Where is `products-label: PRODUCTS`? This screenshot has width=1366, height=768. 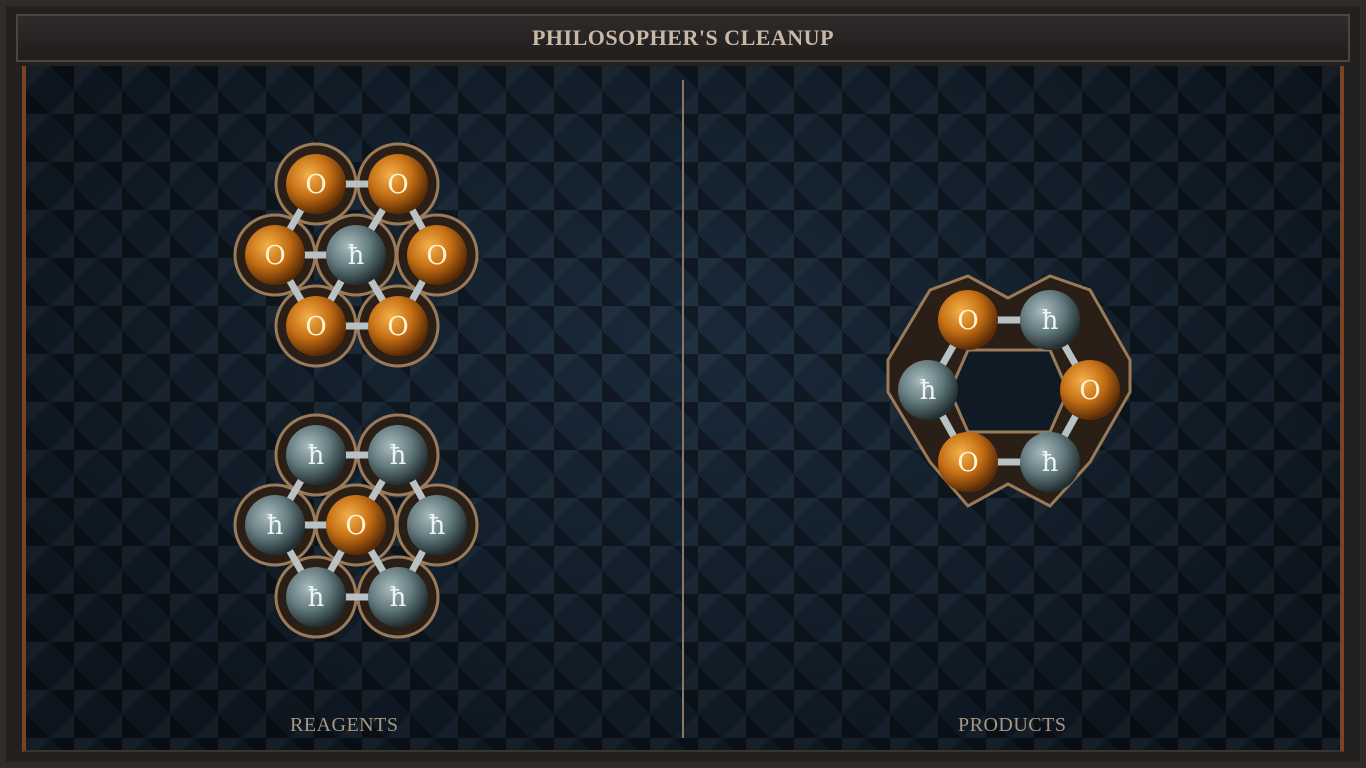 products-label: PRODUCTS is located at coordinates (1012, 725).